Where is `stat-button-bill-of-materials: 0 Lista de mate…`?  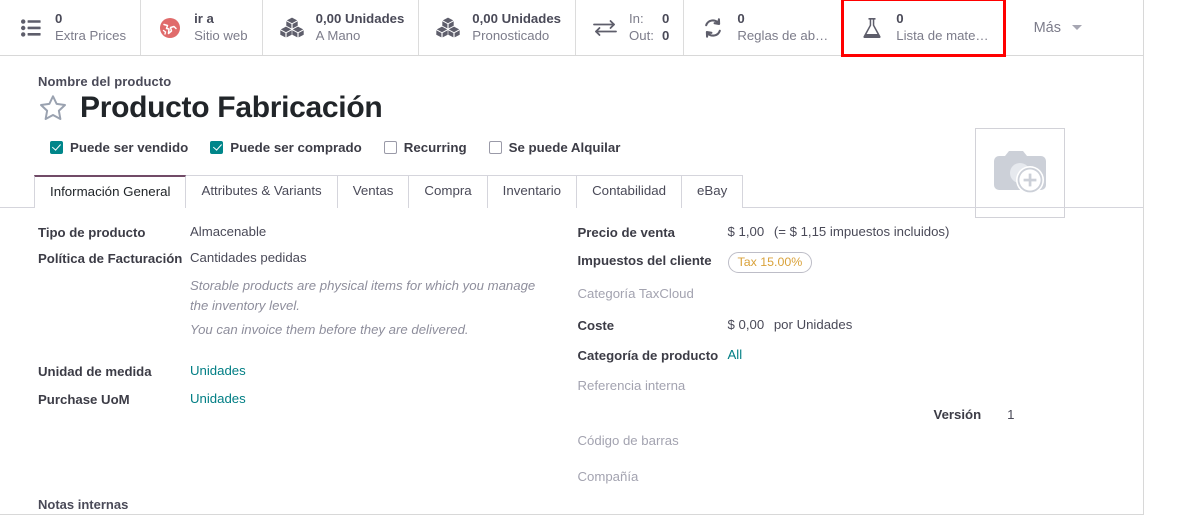 stat-button-bill-of-materials: 0 Lista de mate… is located at coordinates (923, 28).